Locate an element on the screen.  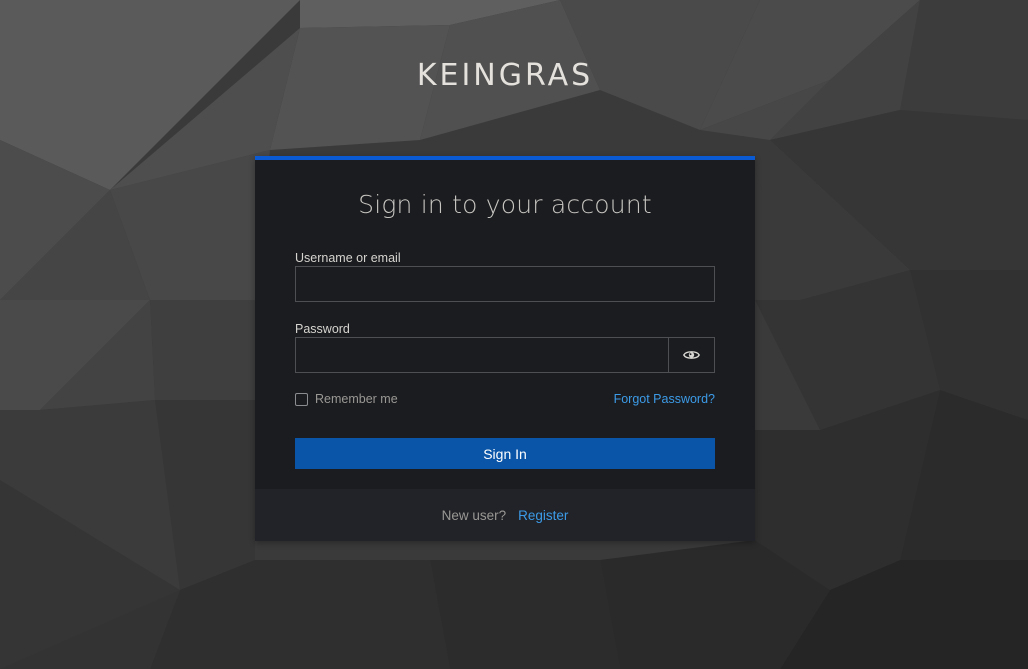
eye-icon is located at coordinates (691, 355).